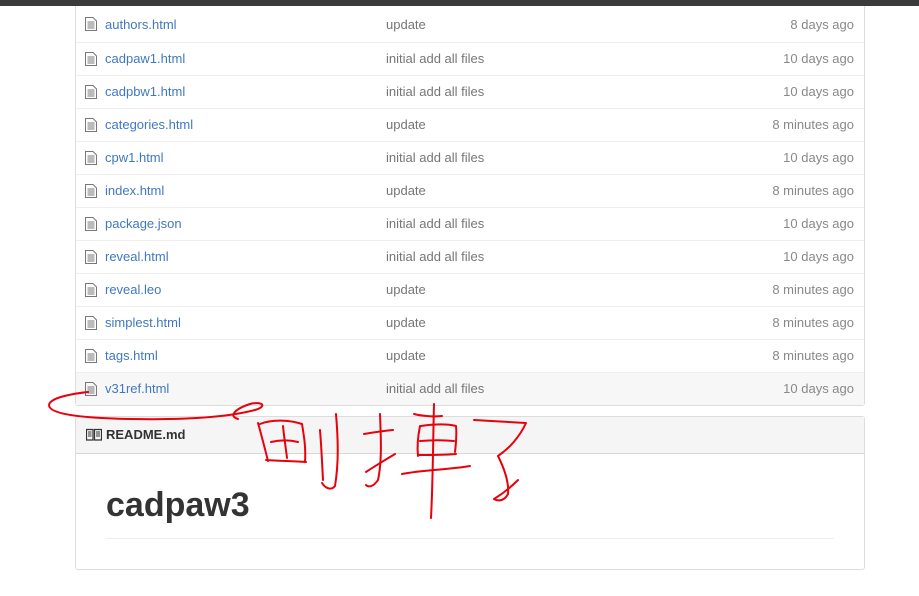 The height and width of the screenshot is (596, 919). What do you see at coordinates (145, 92) in the screenshot?
I see `file-name-link: cadpbw1.html` at bounding box center [145, 92].